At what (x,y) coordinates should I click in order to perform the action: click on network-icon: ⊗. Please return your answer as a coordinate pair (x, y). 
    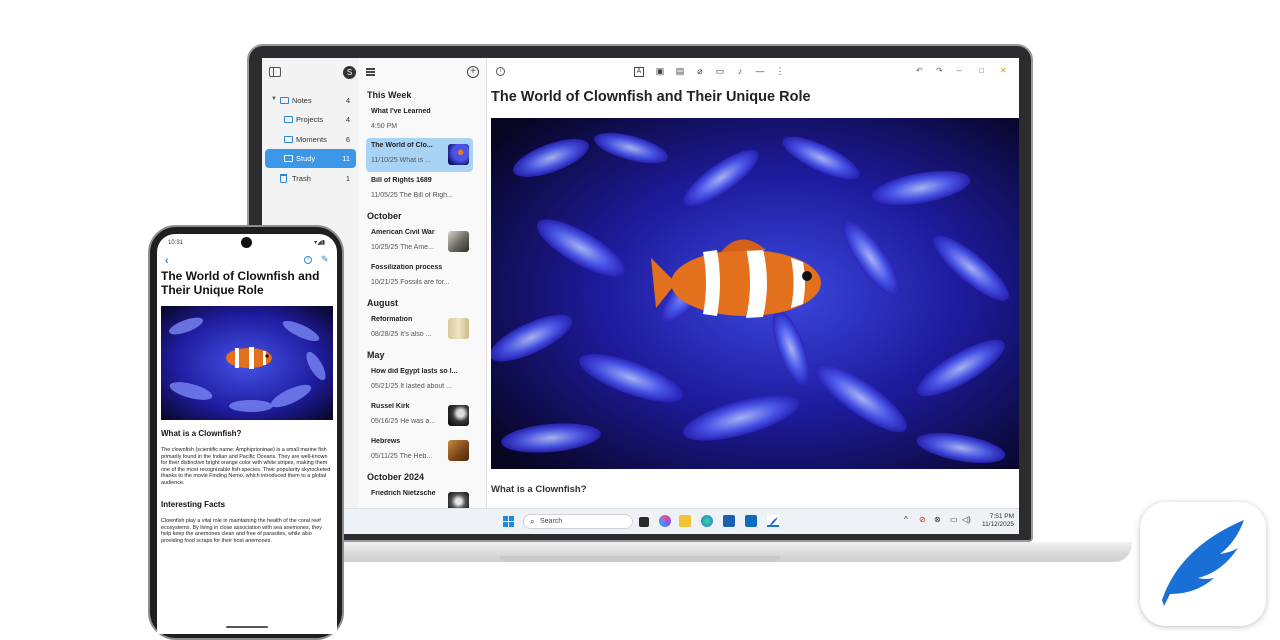
    Looking at the image, I should click on (937, 519).